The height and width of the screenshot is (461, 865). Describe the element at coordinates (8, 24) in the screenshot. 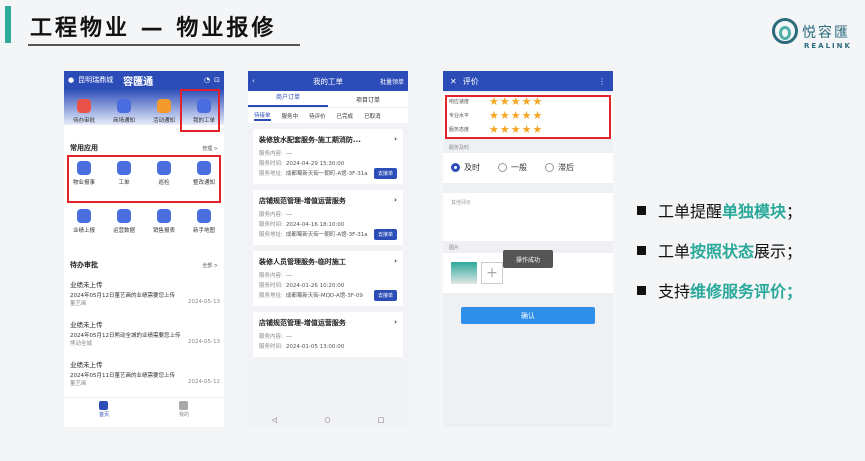

I see `title-accent-bar` at that location.